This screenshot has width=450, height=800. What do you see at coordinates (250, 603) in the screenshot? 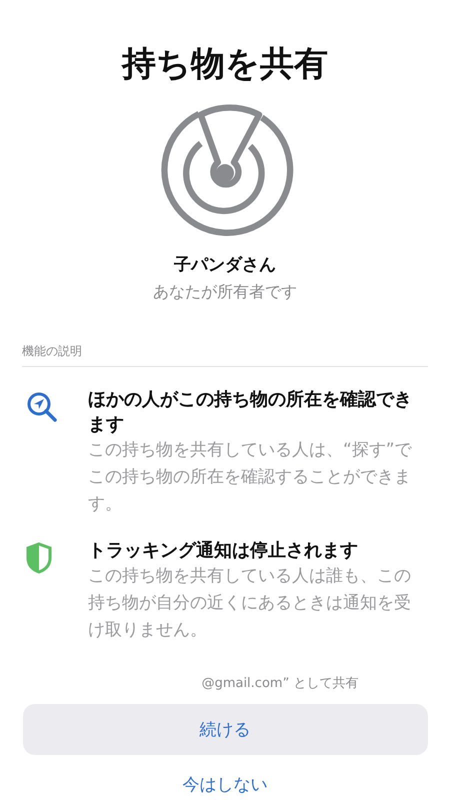
I see `feature-description: この持ち物を共有している人は誰も、この持ち物が自分の近くにあるときは通知を受け取りません。` at bounding box center [250, 603].